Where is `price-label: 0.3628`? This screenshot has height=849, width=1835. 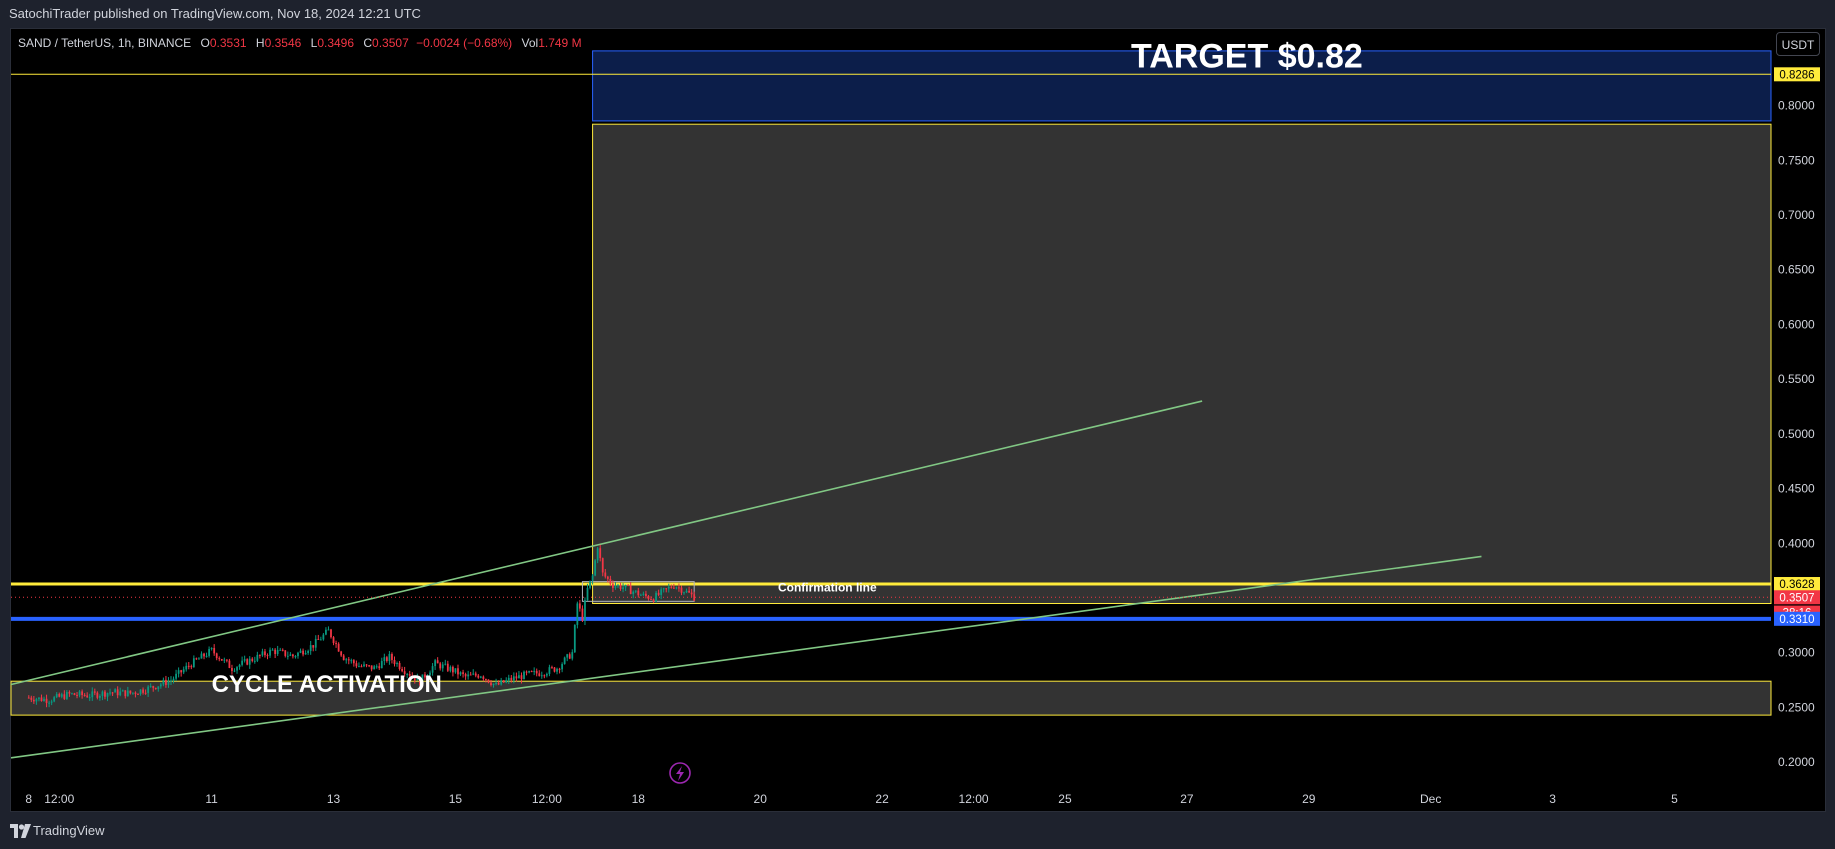
price-label: 0.3628 is located at coordinates (1797, 584).